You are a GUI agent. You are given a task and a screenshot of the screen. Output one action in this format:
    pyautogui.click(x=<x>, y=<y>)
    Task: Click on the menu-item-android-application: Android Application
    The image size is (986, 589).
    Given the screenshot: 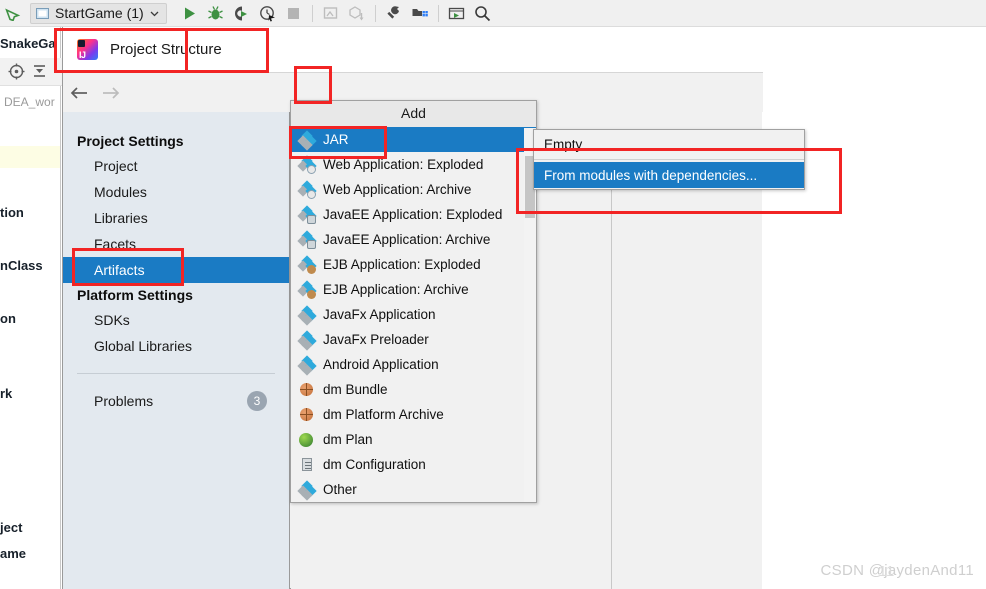 What is the action you would take?
    pyautogui.click(x=413, y=364)
    